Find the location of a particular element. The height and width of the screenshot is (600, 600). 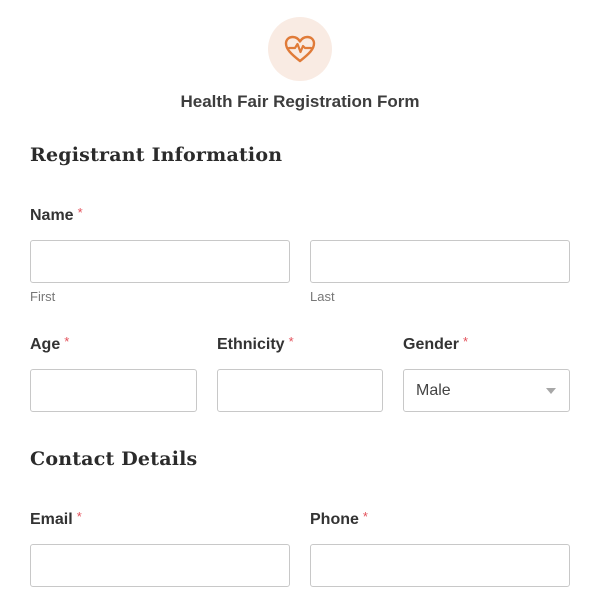

last-name-sublabel: Last is located at coordinates (322, 296).